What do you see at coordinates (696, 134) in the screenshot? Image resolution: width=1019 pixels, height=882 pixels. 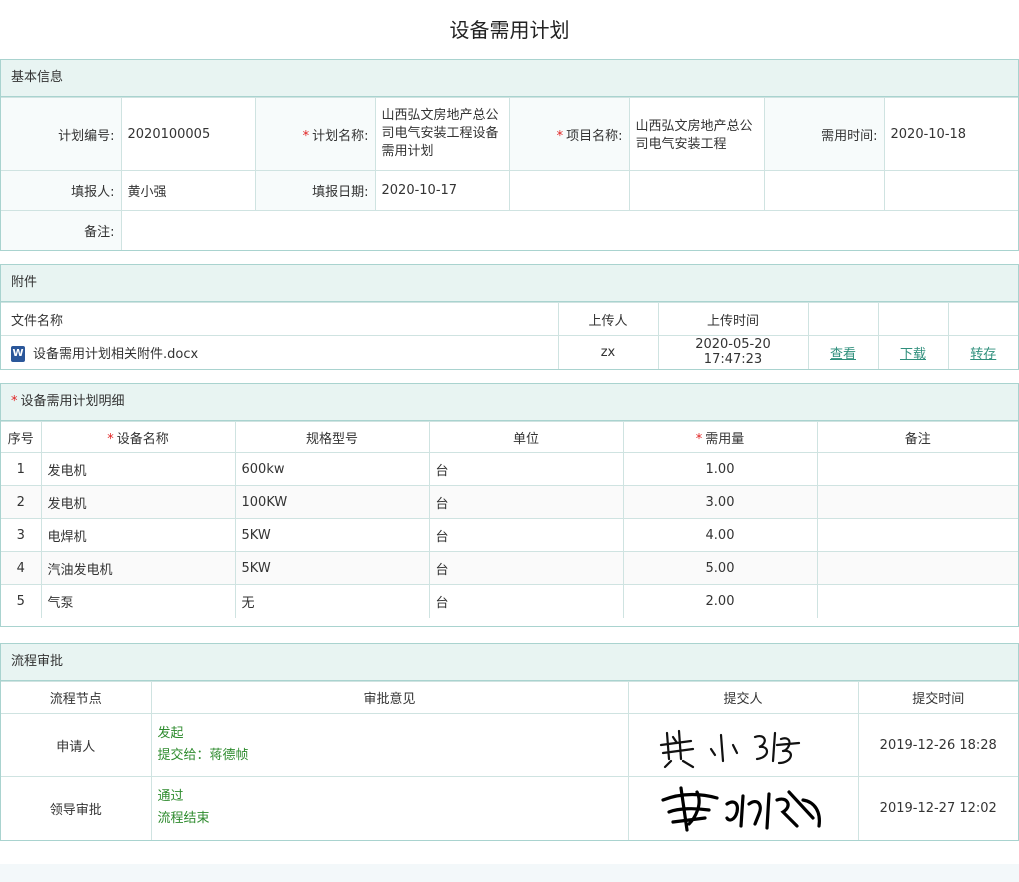 I see `project-value: 山西弘文房地产总公司电气安装工程` at bounding box center [696, 134].